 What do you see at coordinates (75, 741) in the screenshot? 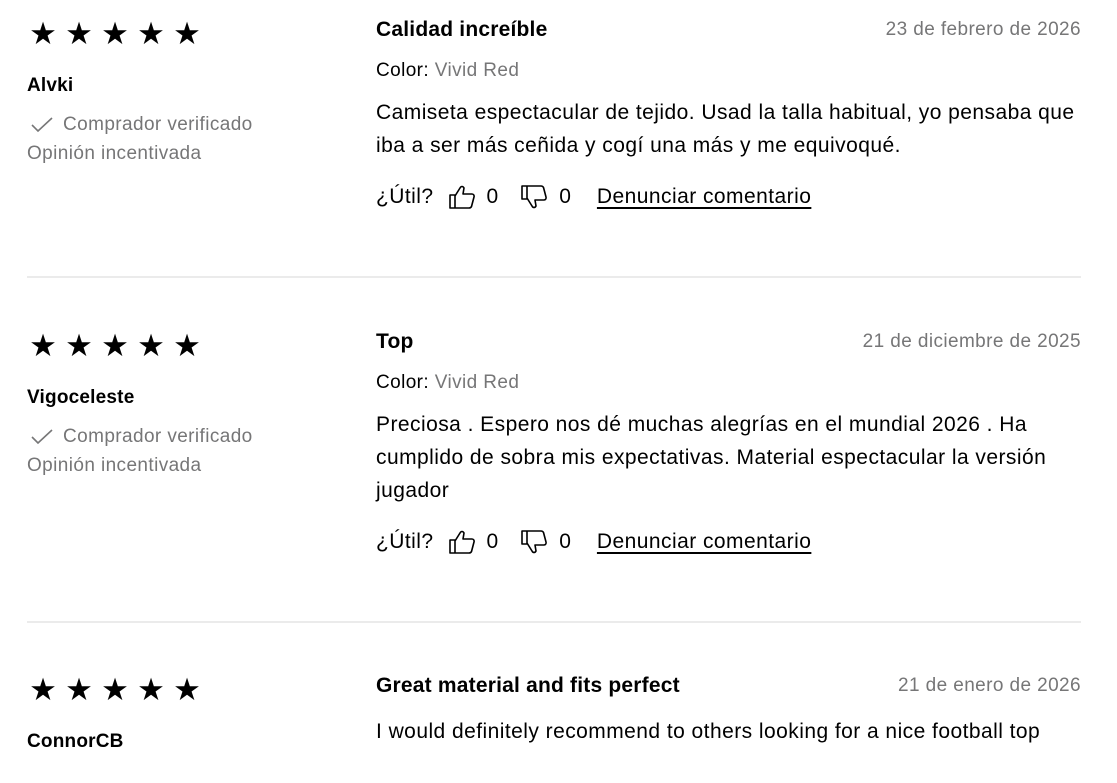
I see `review-author: ConnorCB` at bounding box center [75, 741].